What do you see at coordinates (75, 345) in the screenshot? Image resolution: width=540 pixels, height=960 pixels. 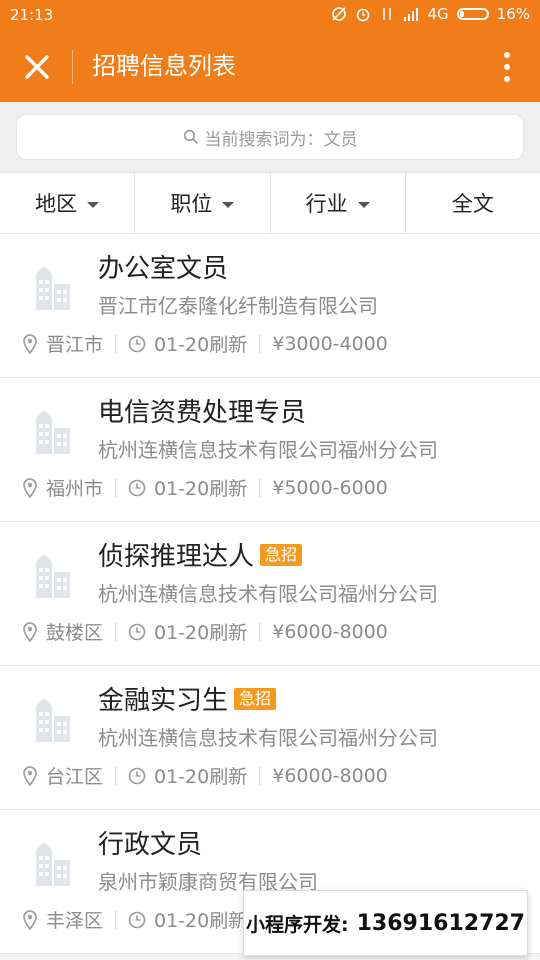 I see `job-location: 晋江市` at bounding box center [75, 345].